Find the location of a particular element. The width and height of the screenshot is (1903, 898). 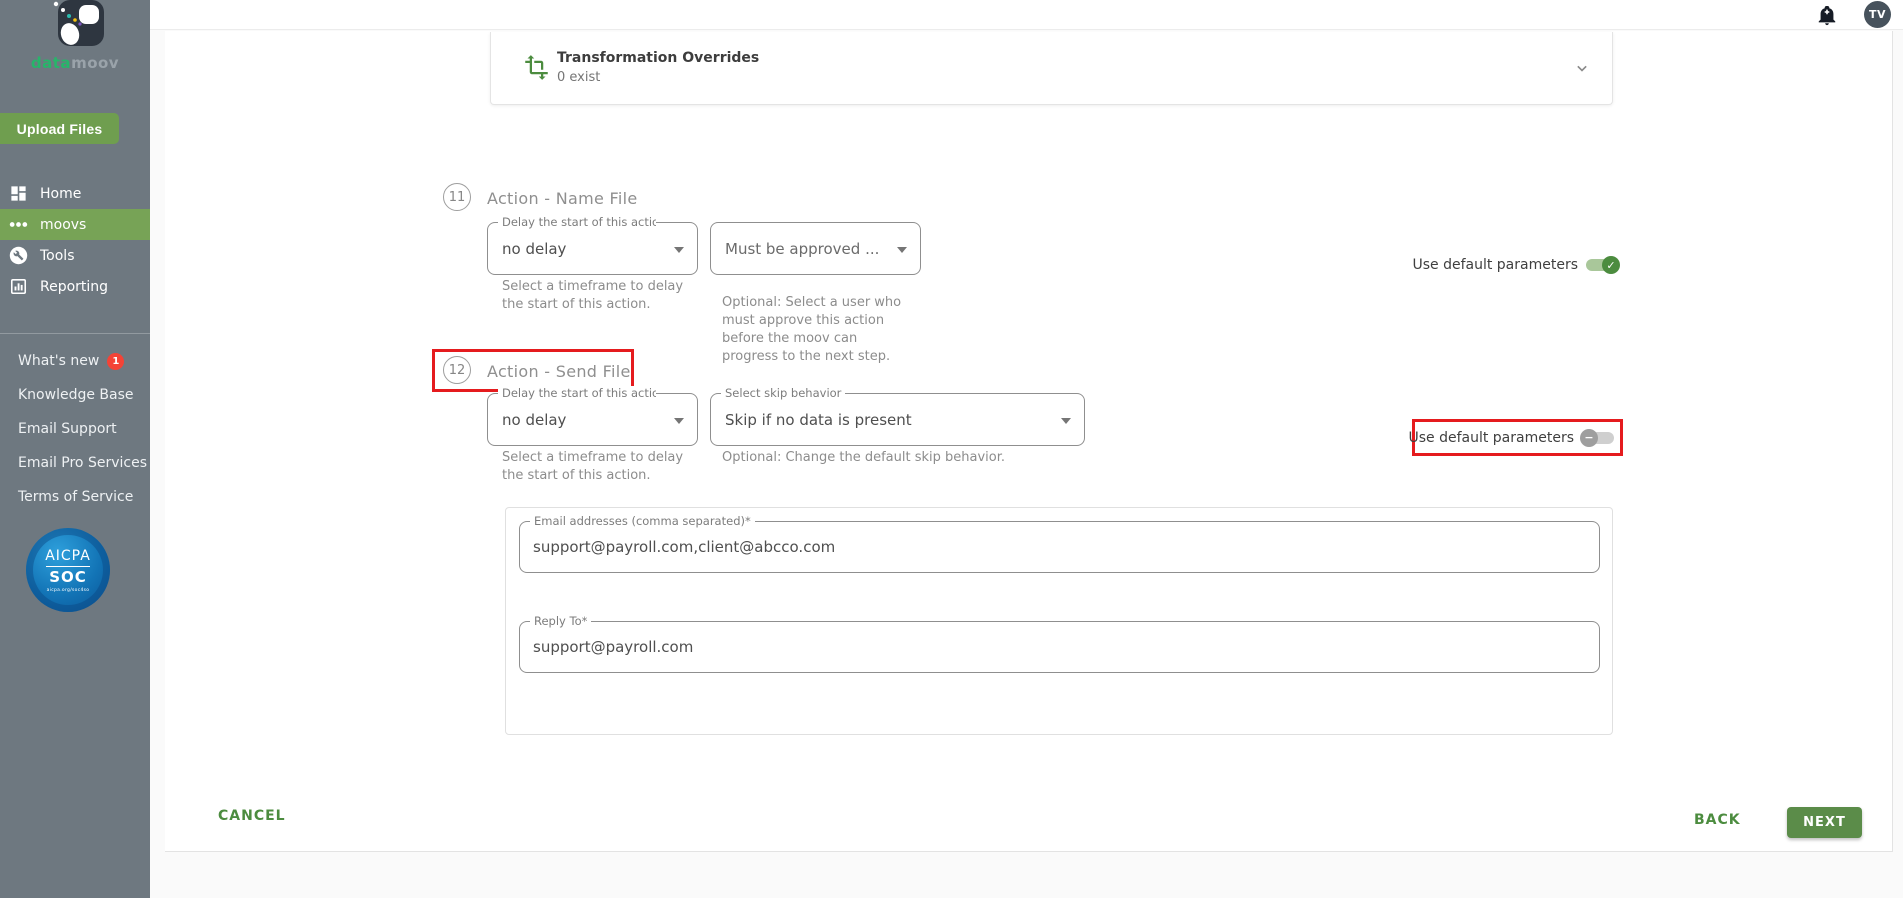

use-default-parameters-row-step11: Use default parameters ✓ is located at coordinates (1516, 265).